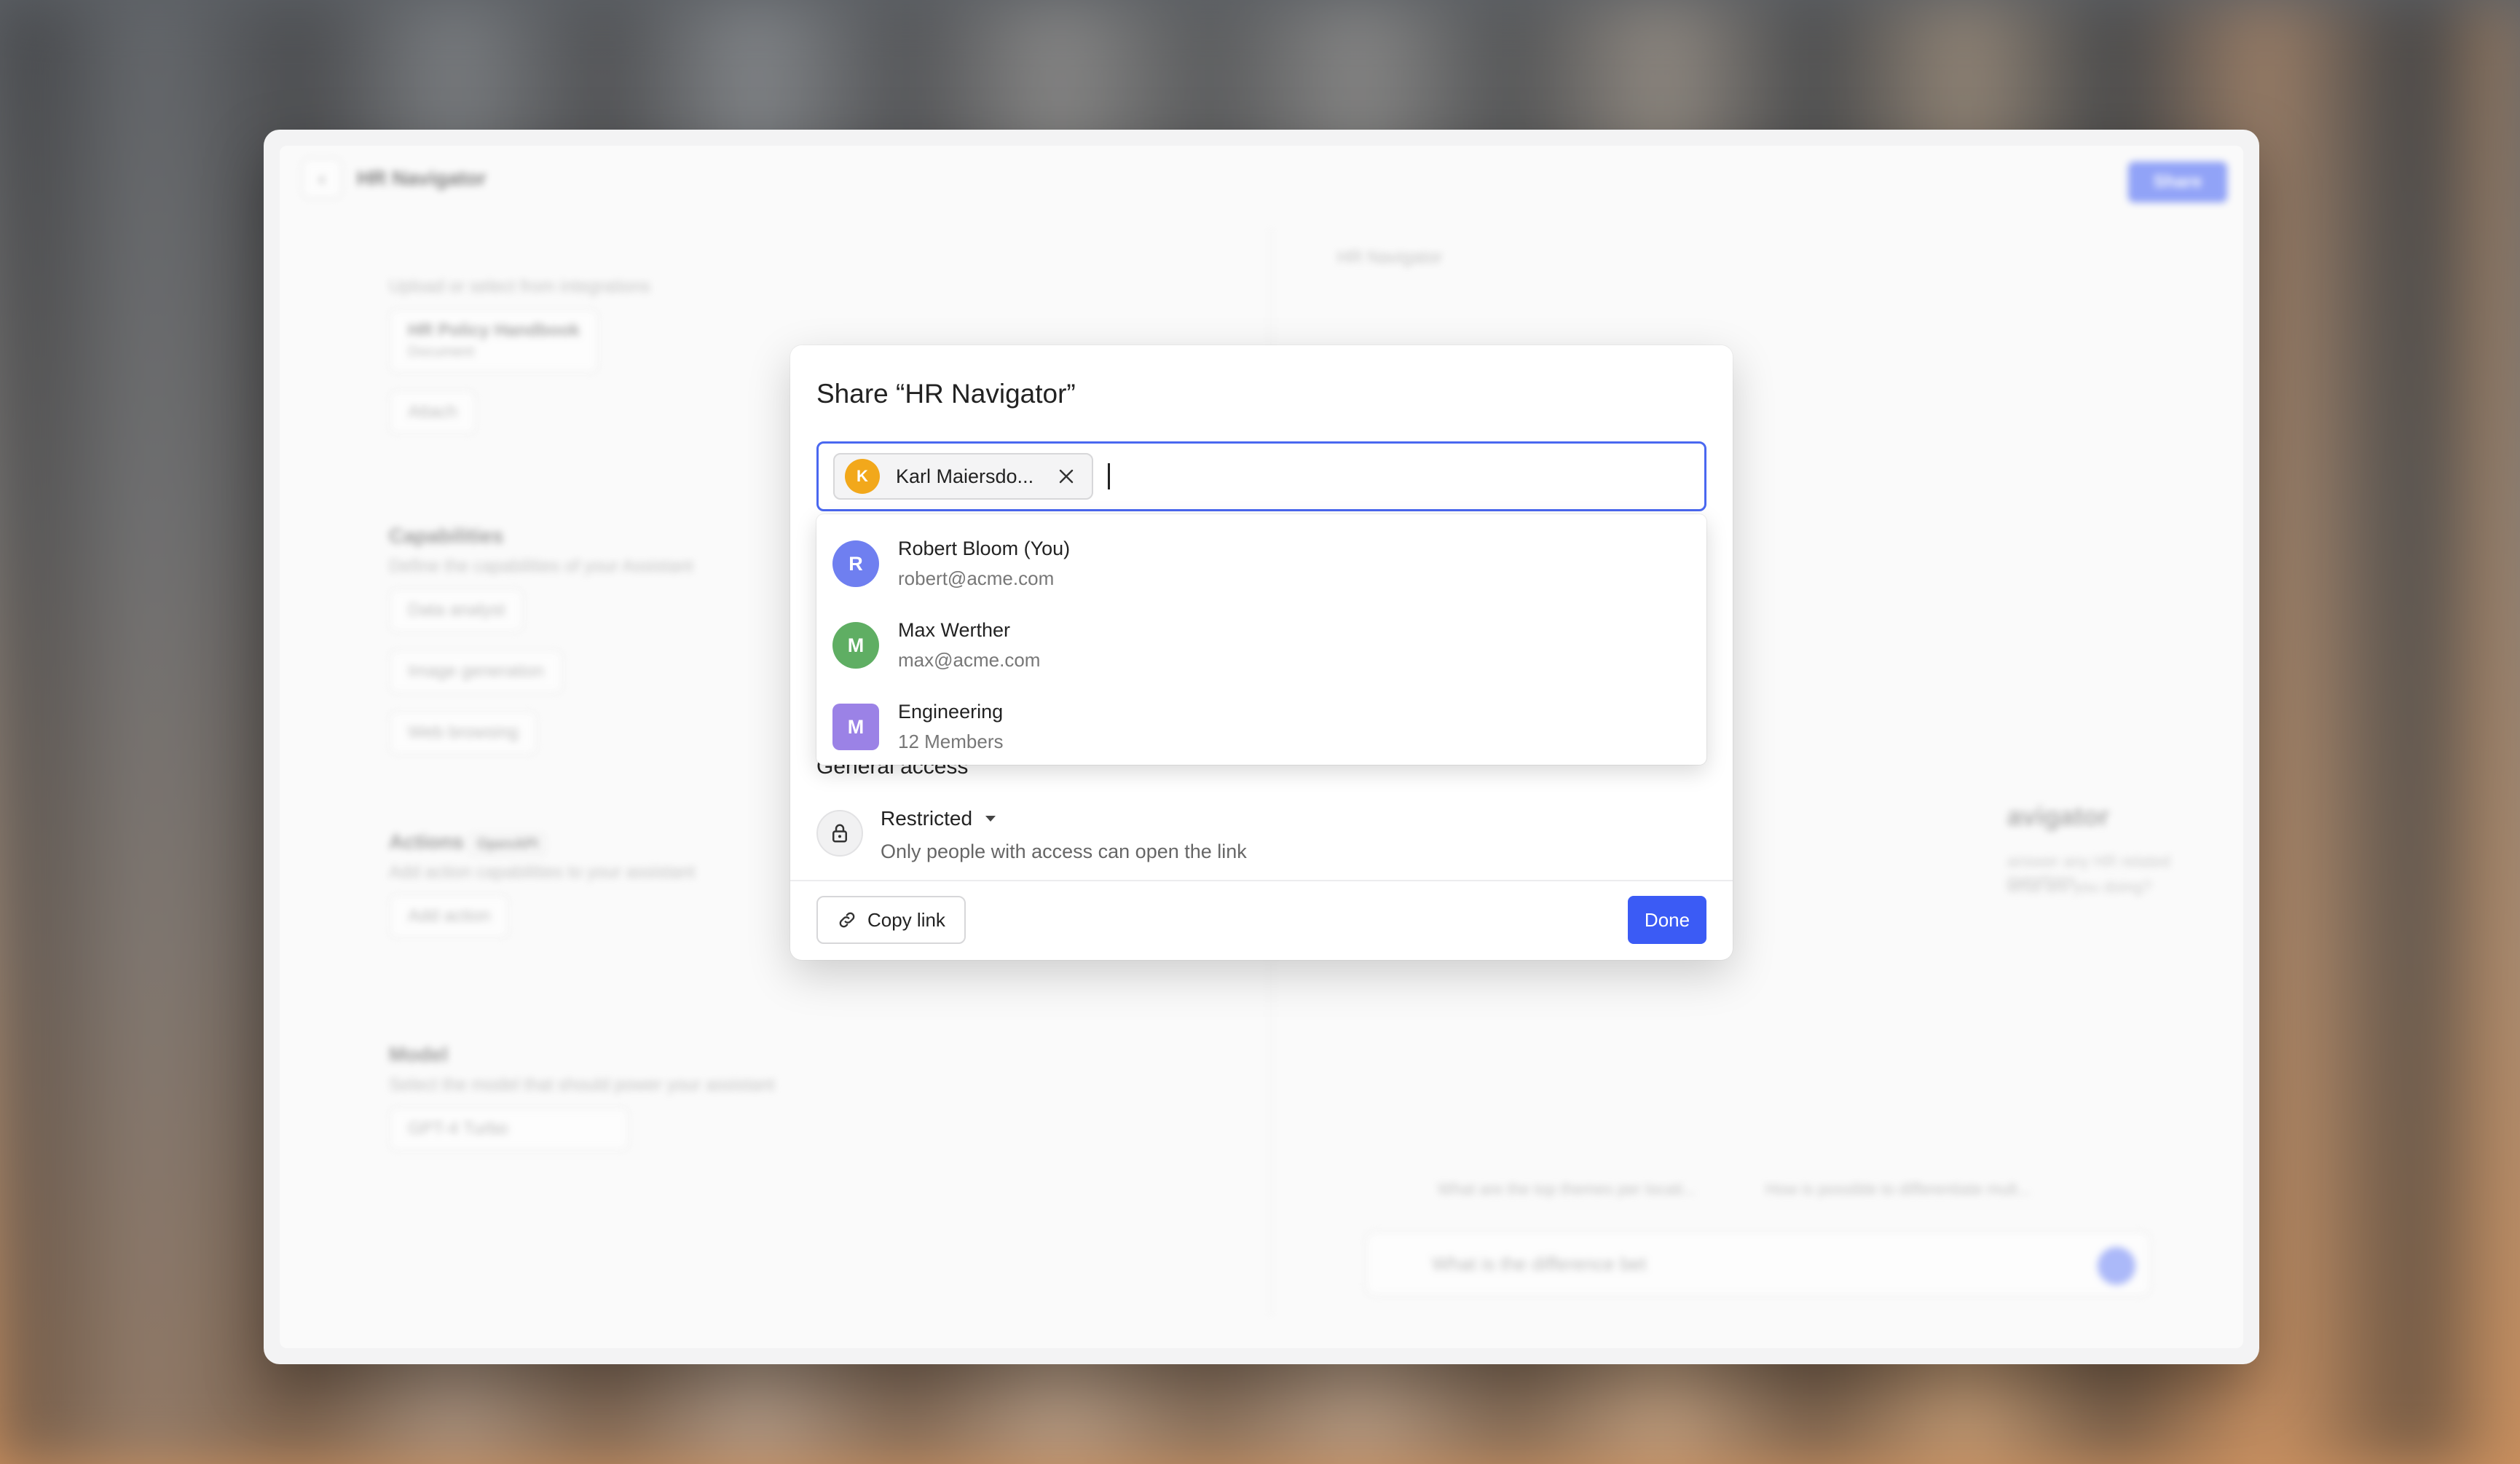 This screenshot has height=1464, width=2520. I want to click on suggestion-email: max@acme.com, so click(969, 660).